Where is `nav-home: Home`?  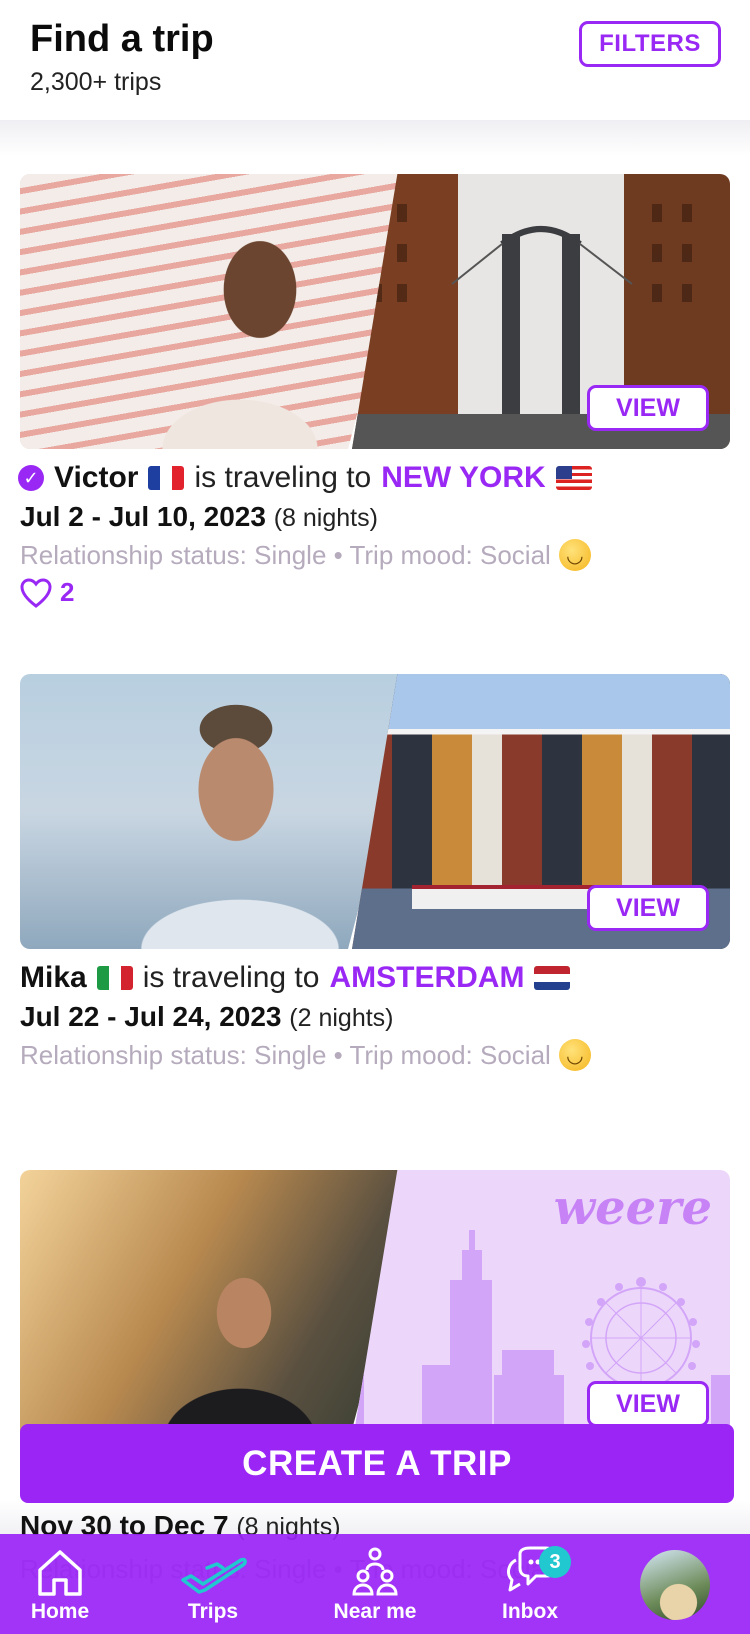
nav-home: Home is located at coordinates (60, 1589).